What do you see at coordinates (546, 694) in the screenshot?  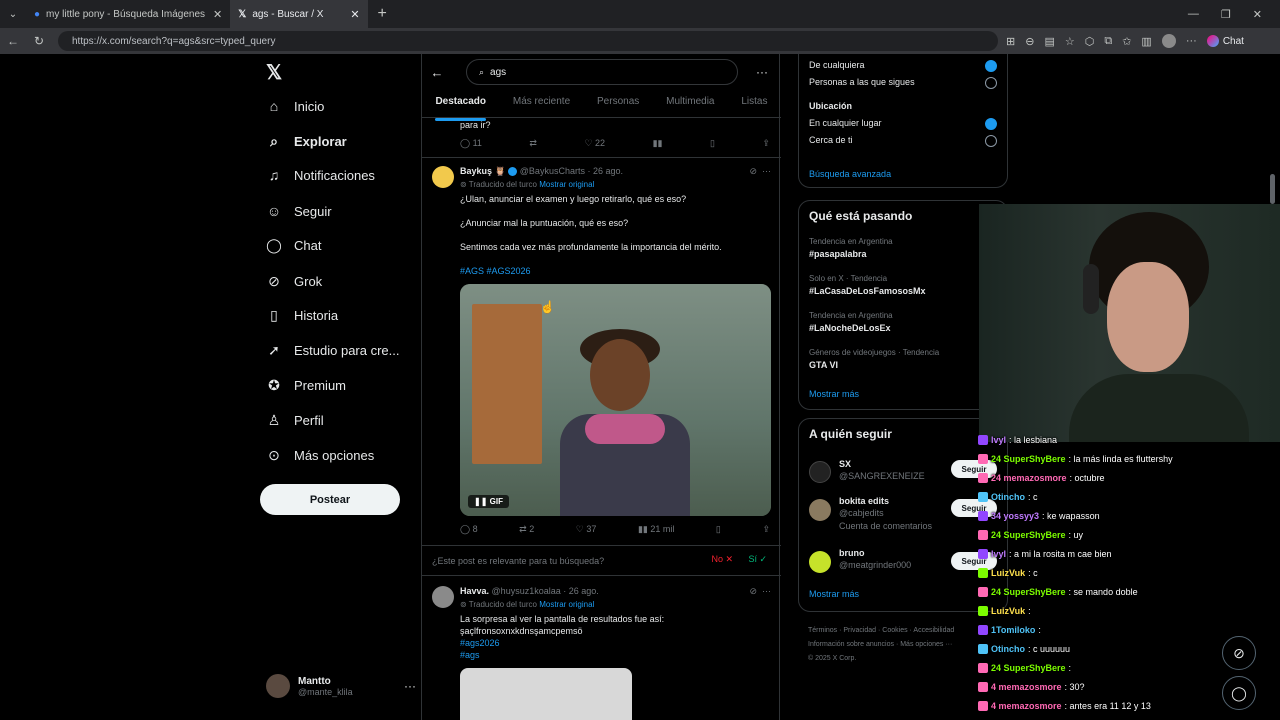 I see `post-image` at bounding box center [546, 694].